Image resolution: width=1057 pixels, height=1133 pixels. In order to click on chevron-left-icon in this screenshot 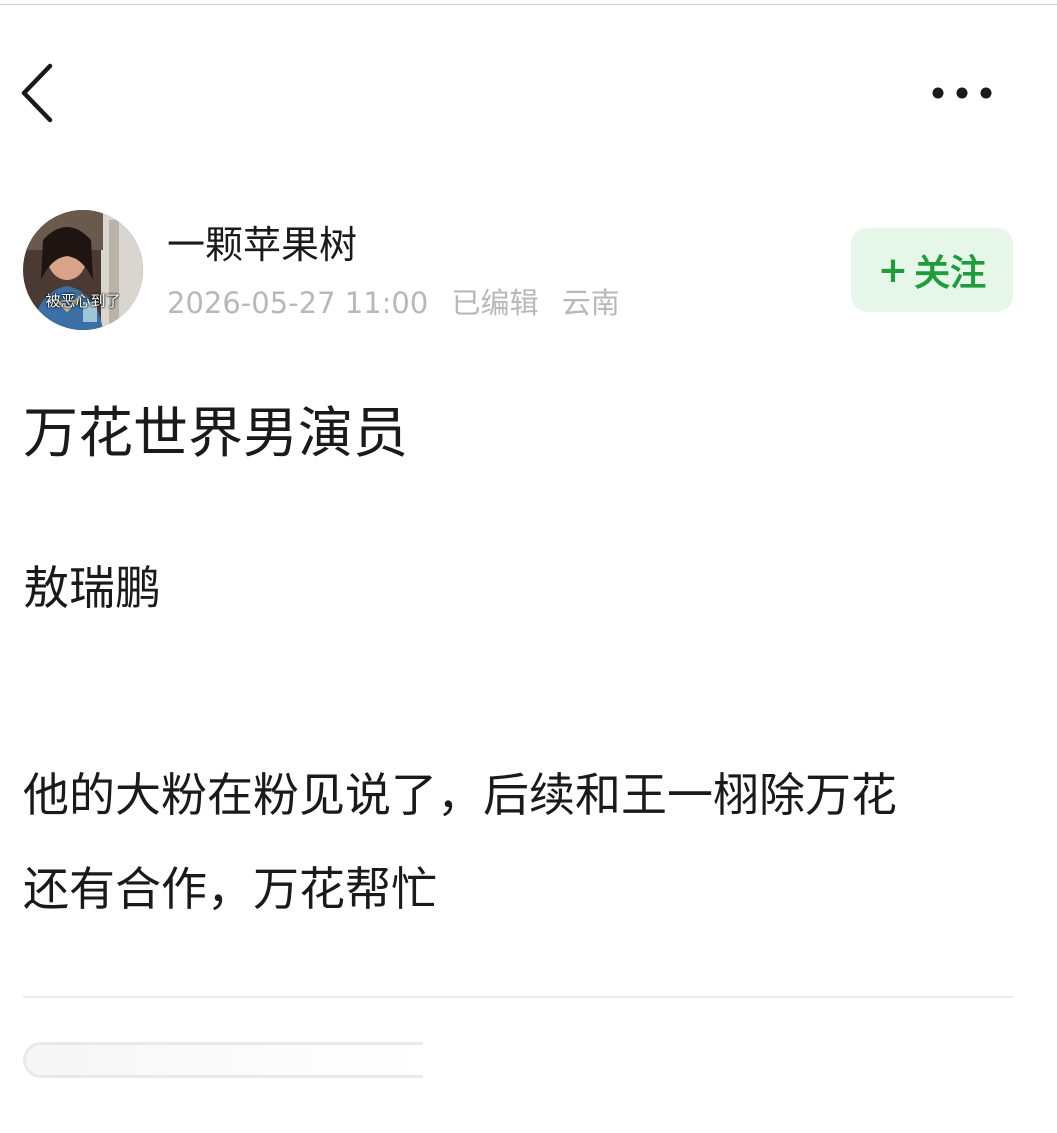, I will do `click(37, 93)`.